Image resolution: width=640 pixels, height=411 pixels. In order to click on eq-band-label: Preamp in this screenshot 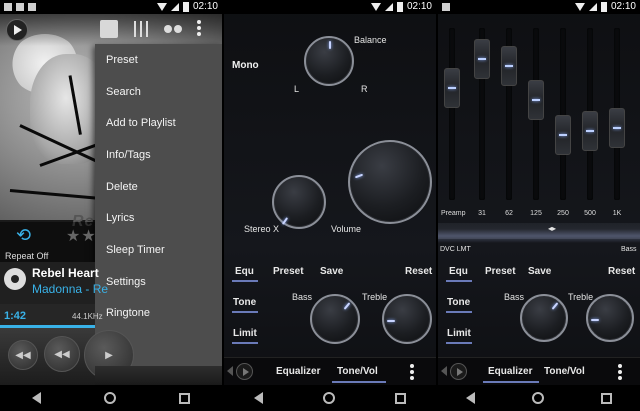, I will do `click(453, 213)`.